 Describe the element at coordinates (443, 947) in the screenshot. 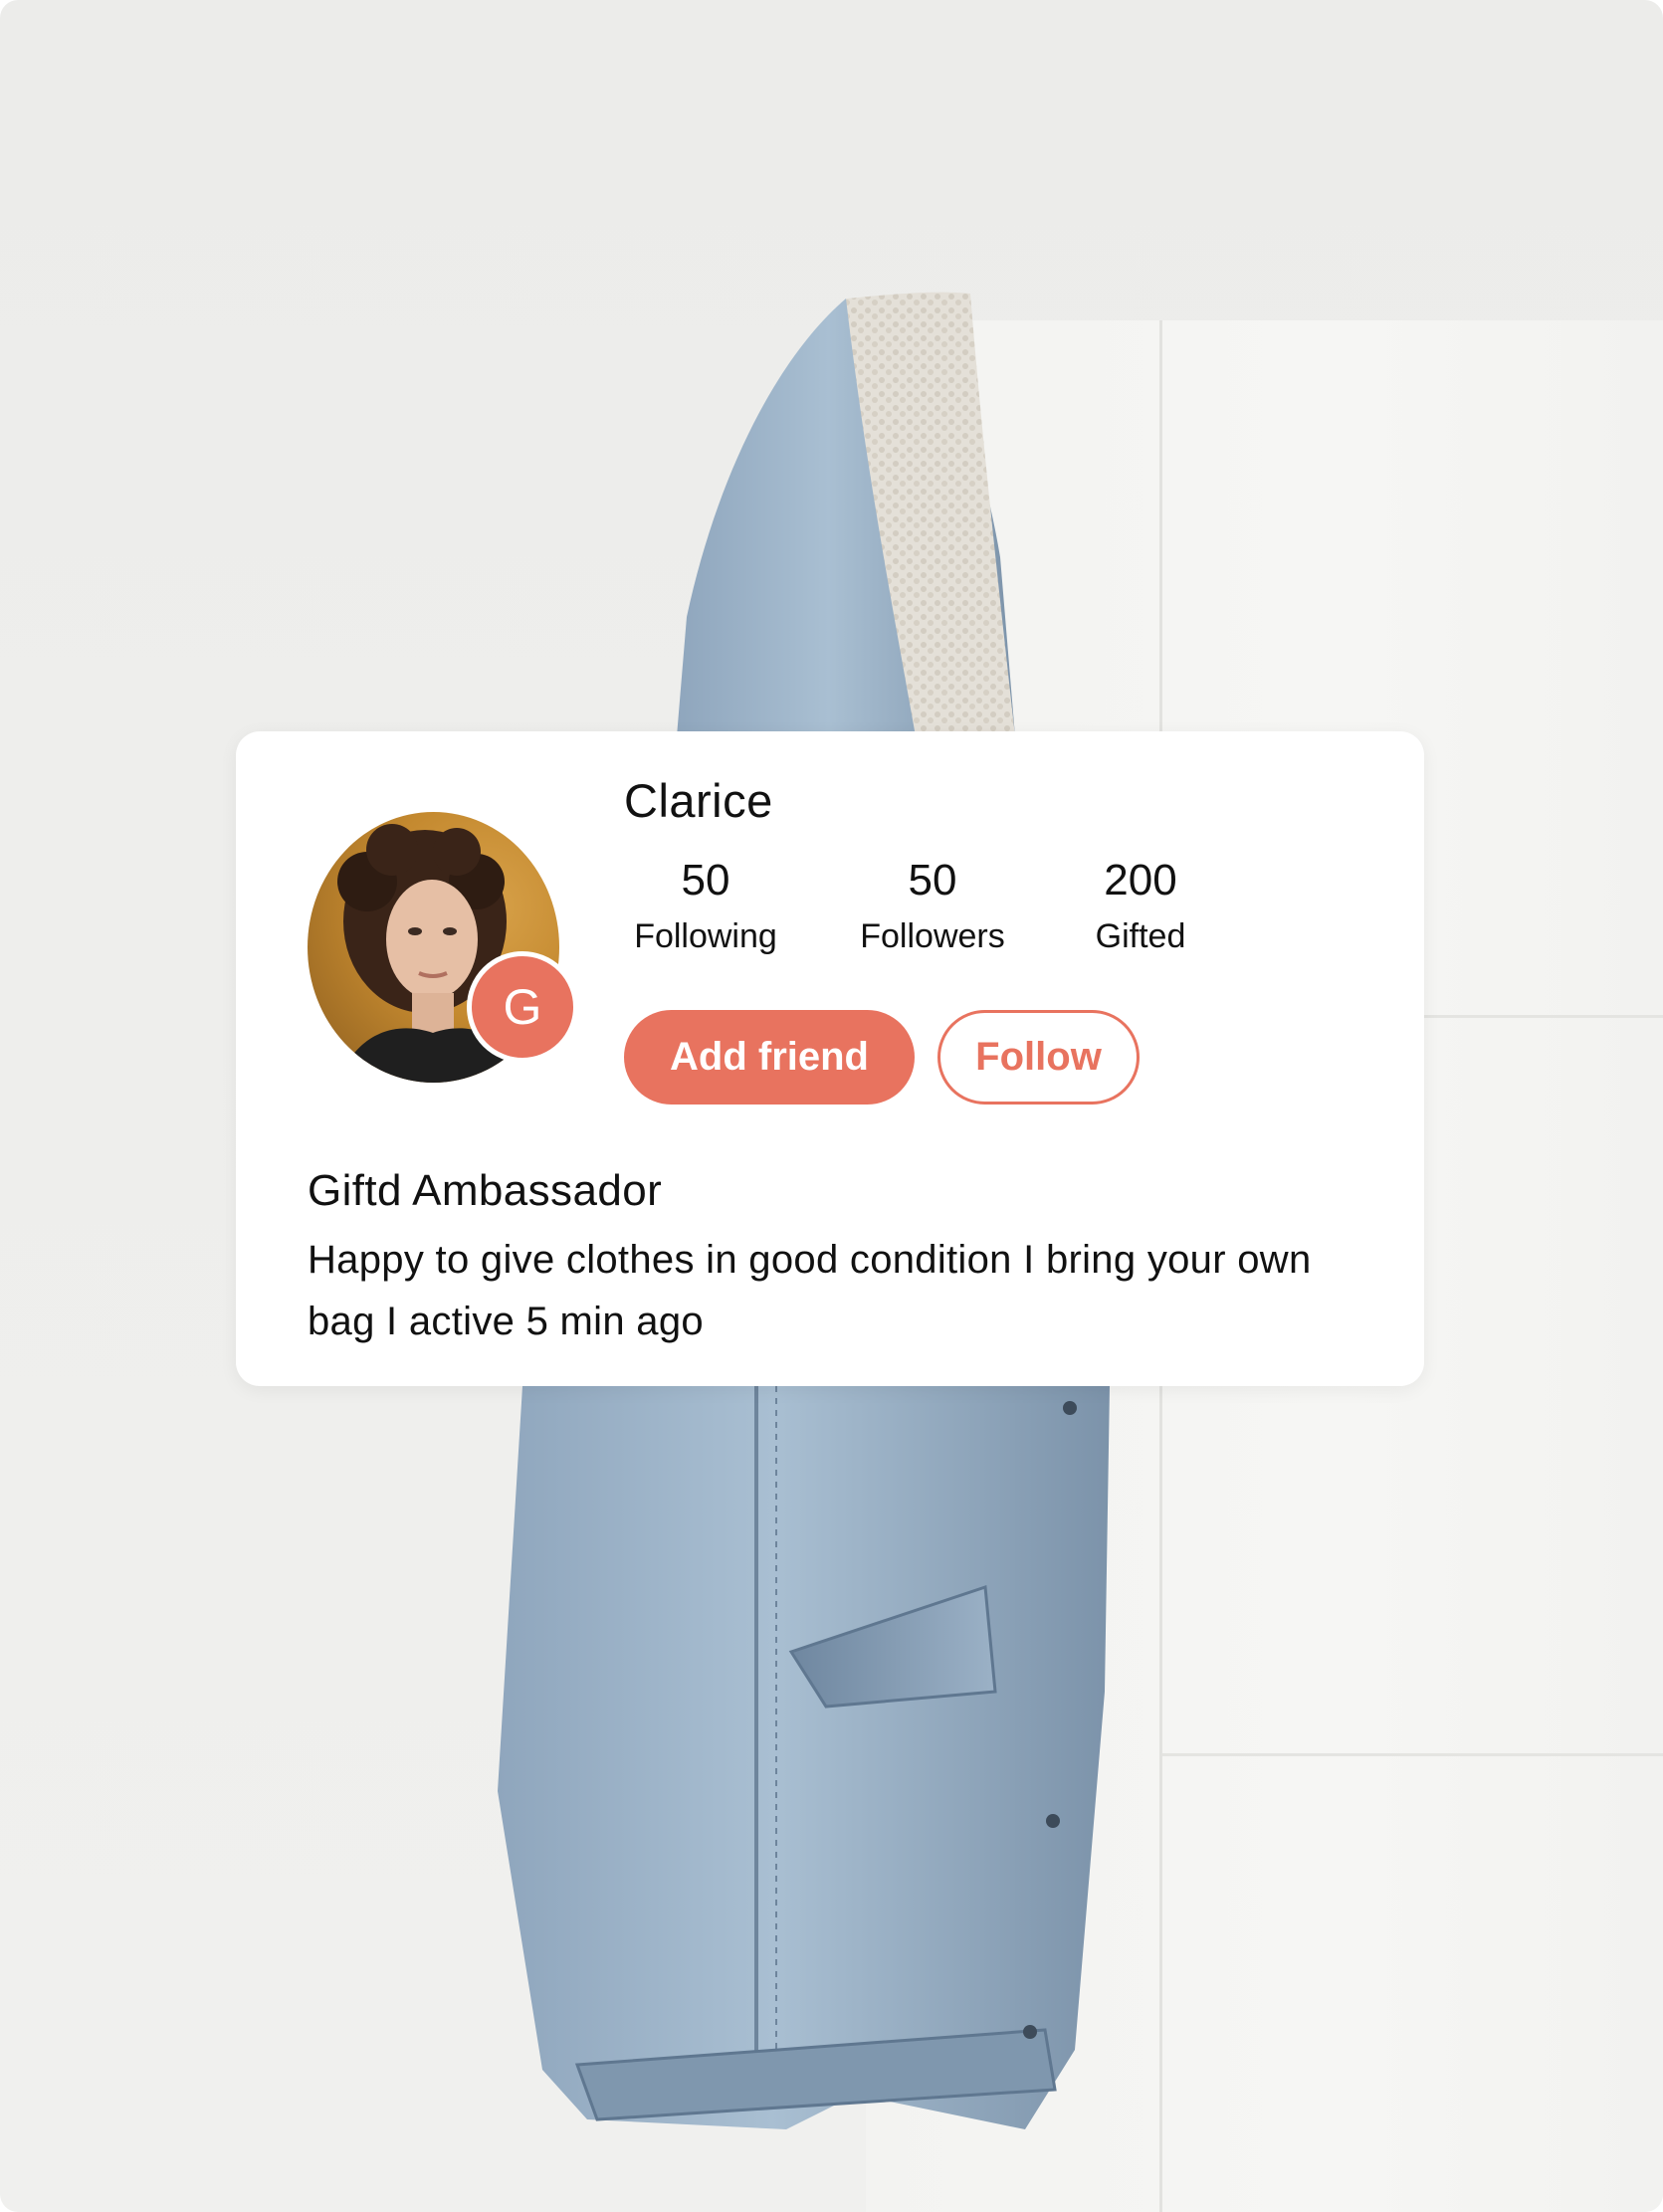

I see `avatar-container: G` at that location.